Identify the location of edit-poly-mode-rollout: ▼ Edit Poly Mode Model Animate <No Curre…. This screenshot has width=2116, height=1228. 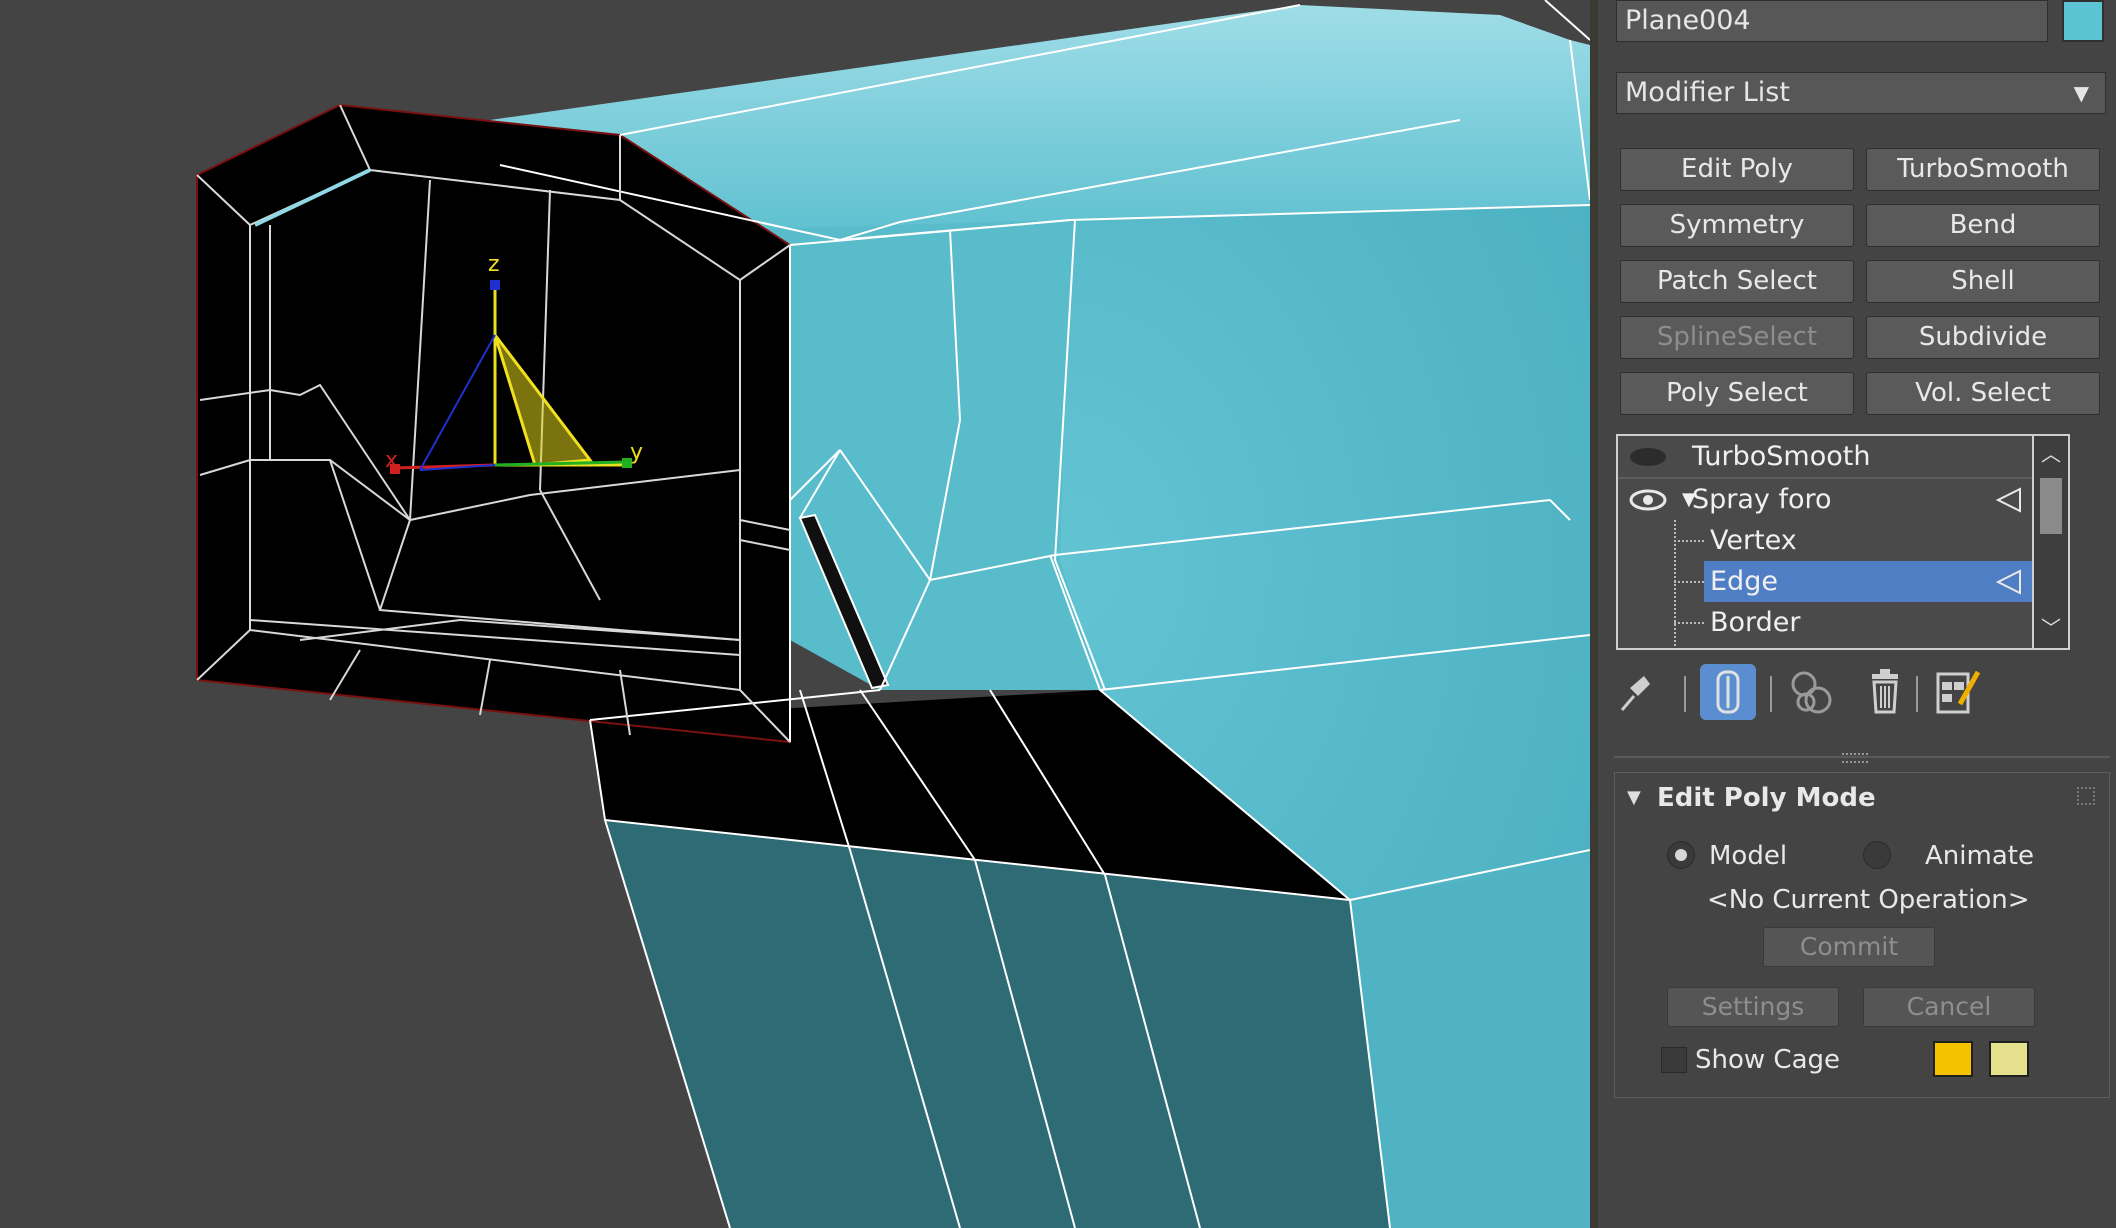
(1862, 935).